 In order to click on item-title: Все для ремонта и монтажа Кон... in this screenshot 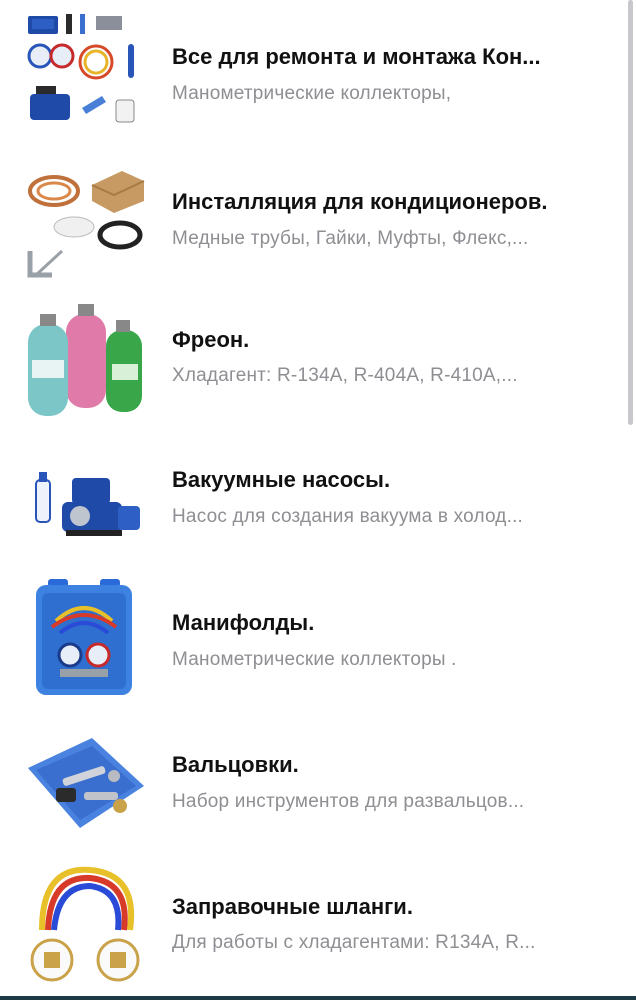, I will do `click(356, 56)`.